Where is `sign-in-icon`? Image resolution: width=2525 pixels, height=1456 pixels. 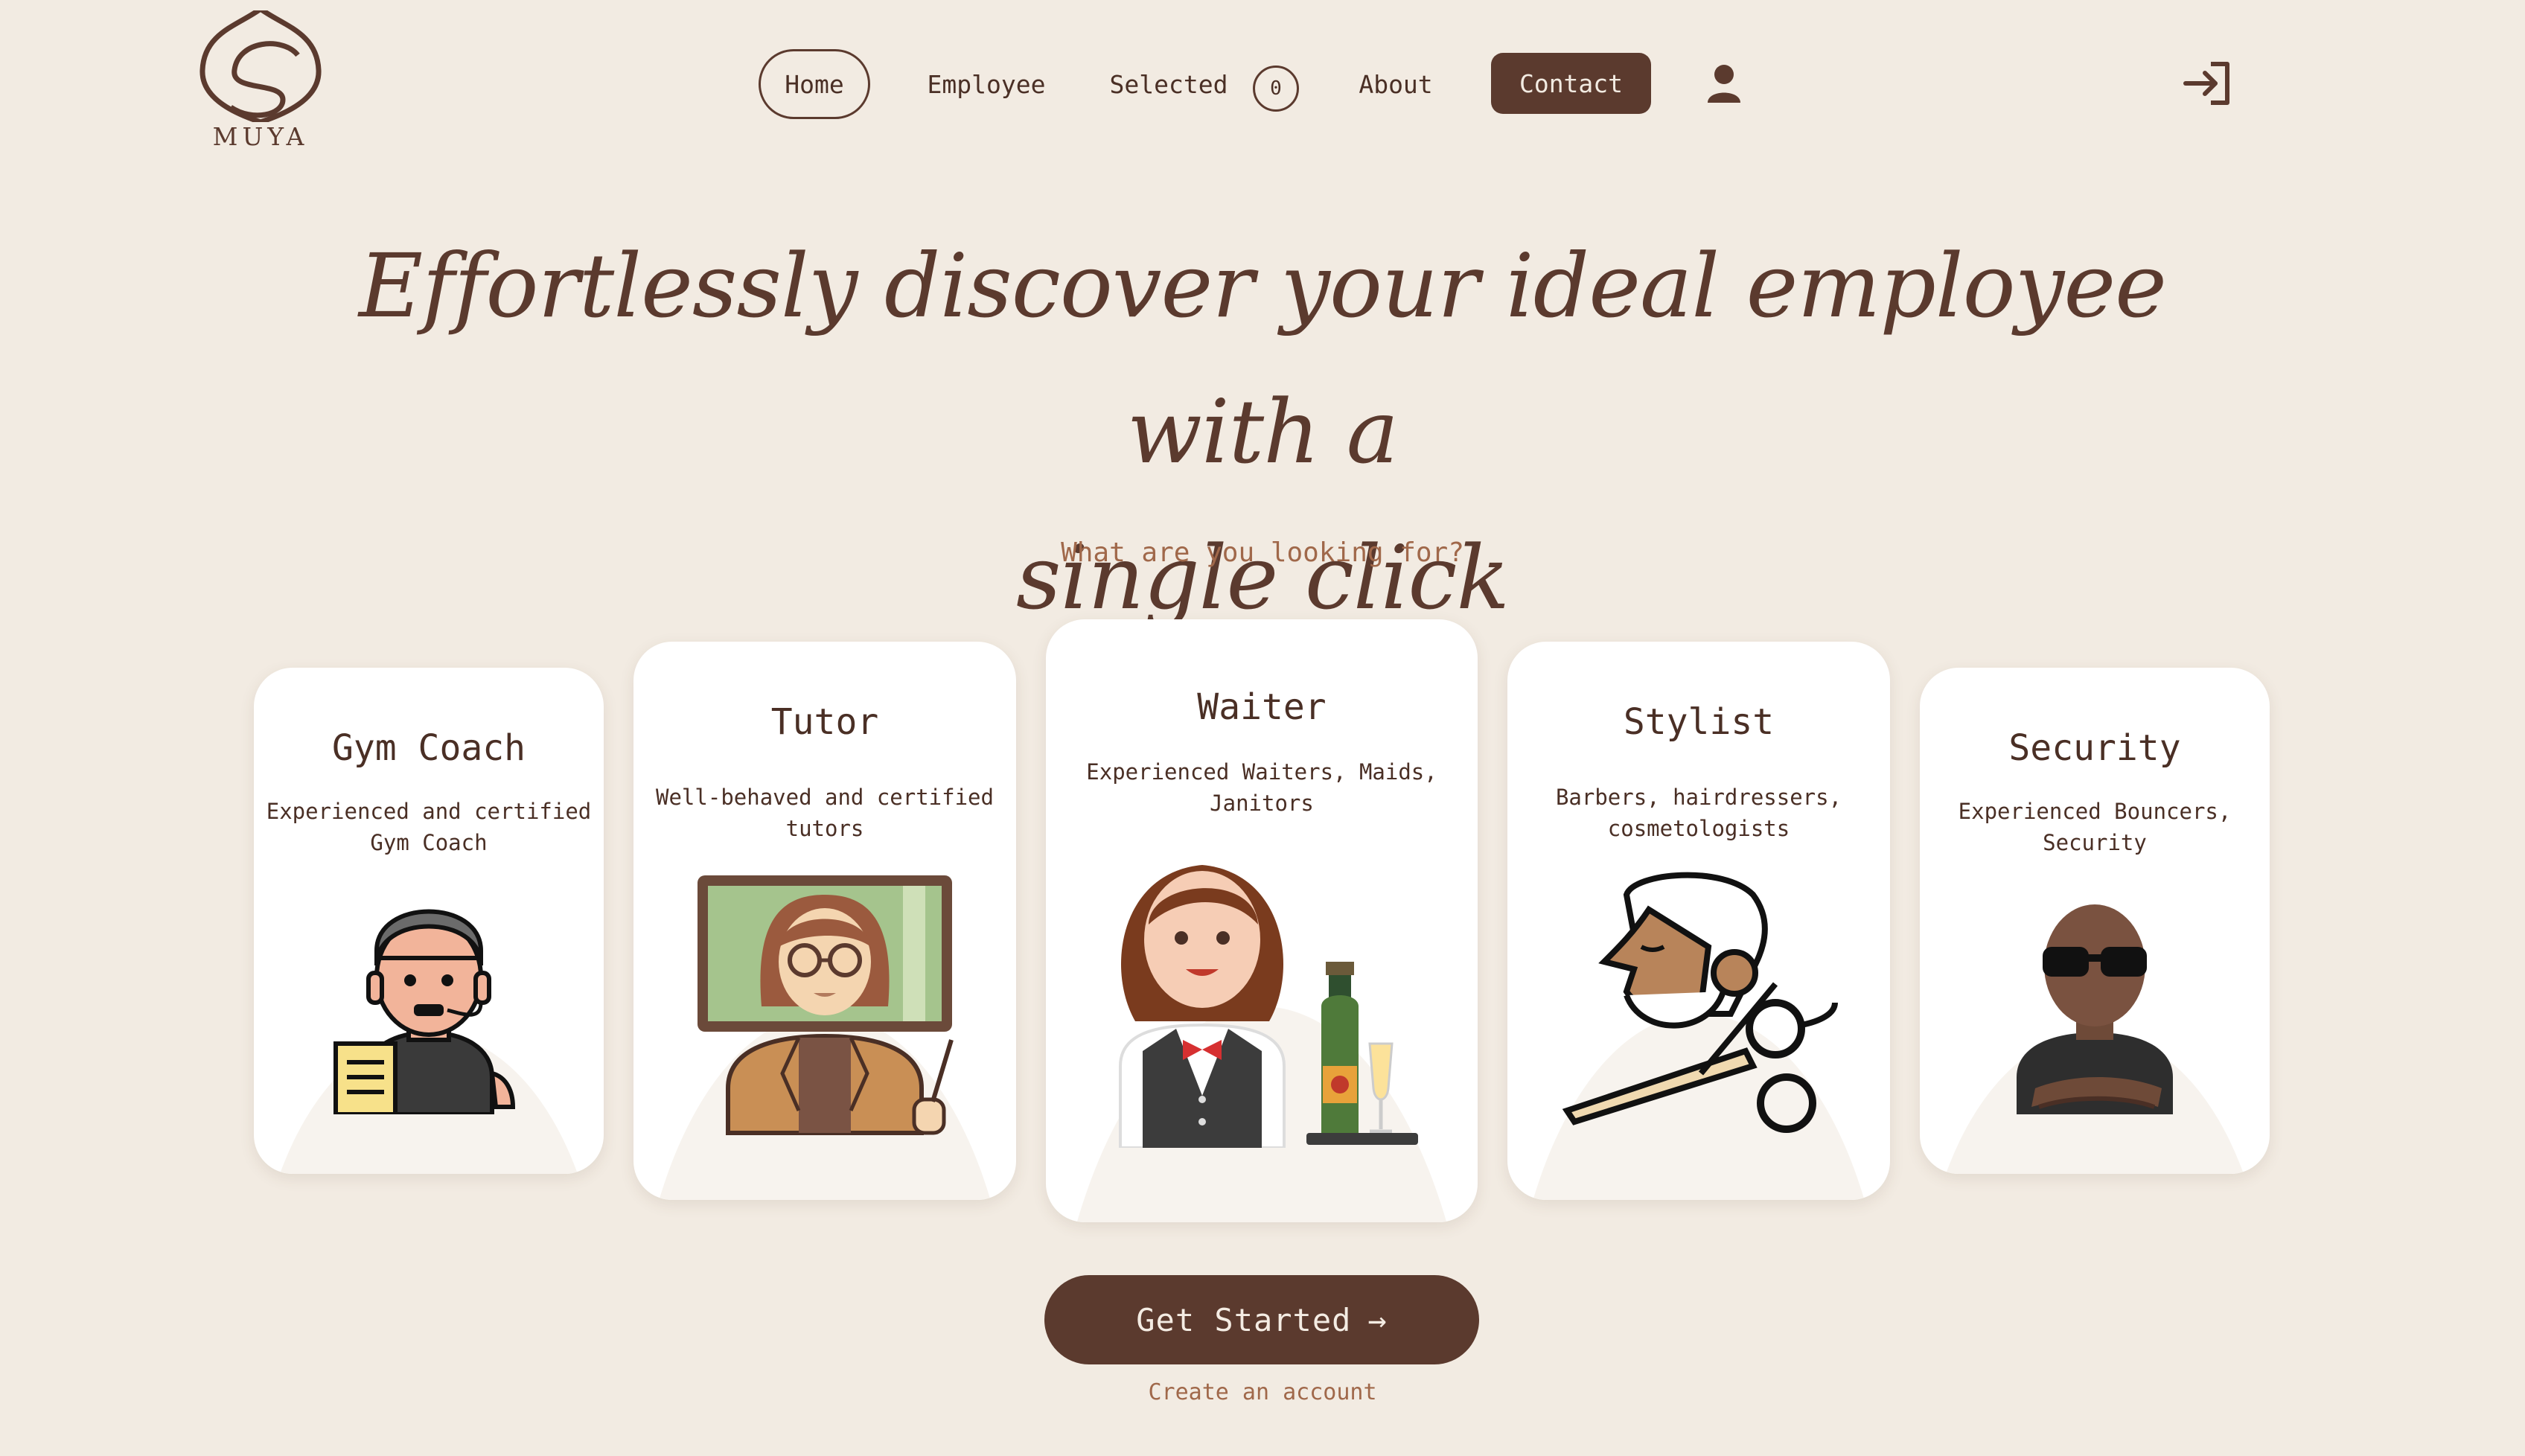 sign-in-icon is located at coordinates (2206, 83).